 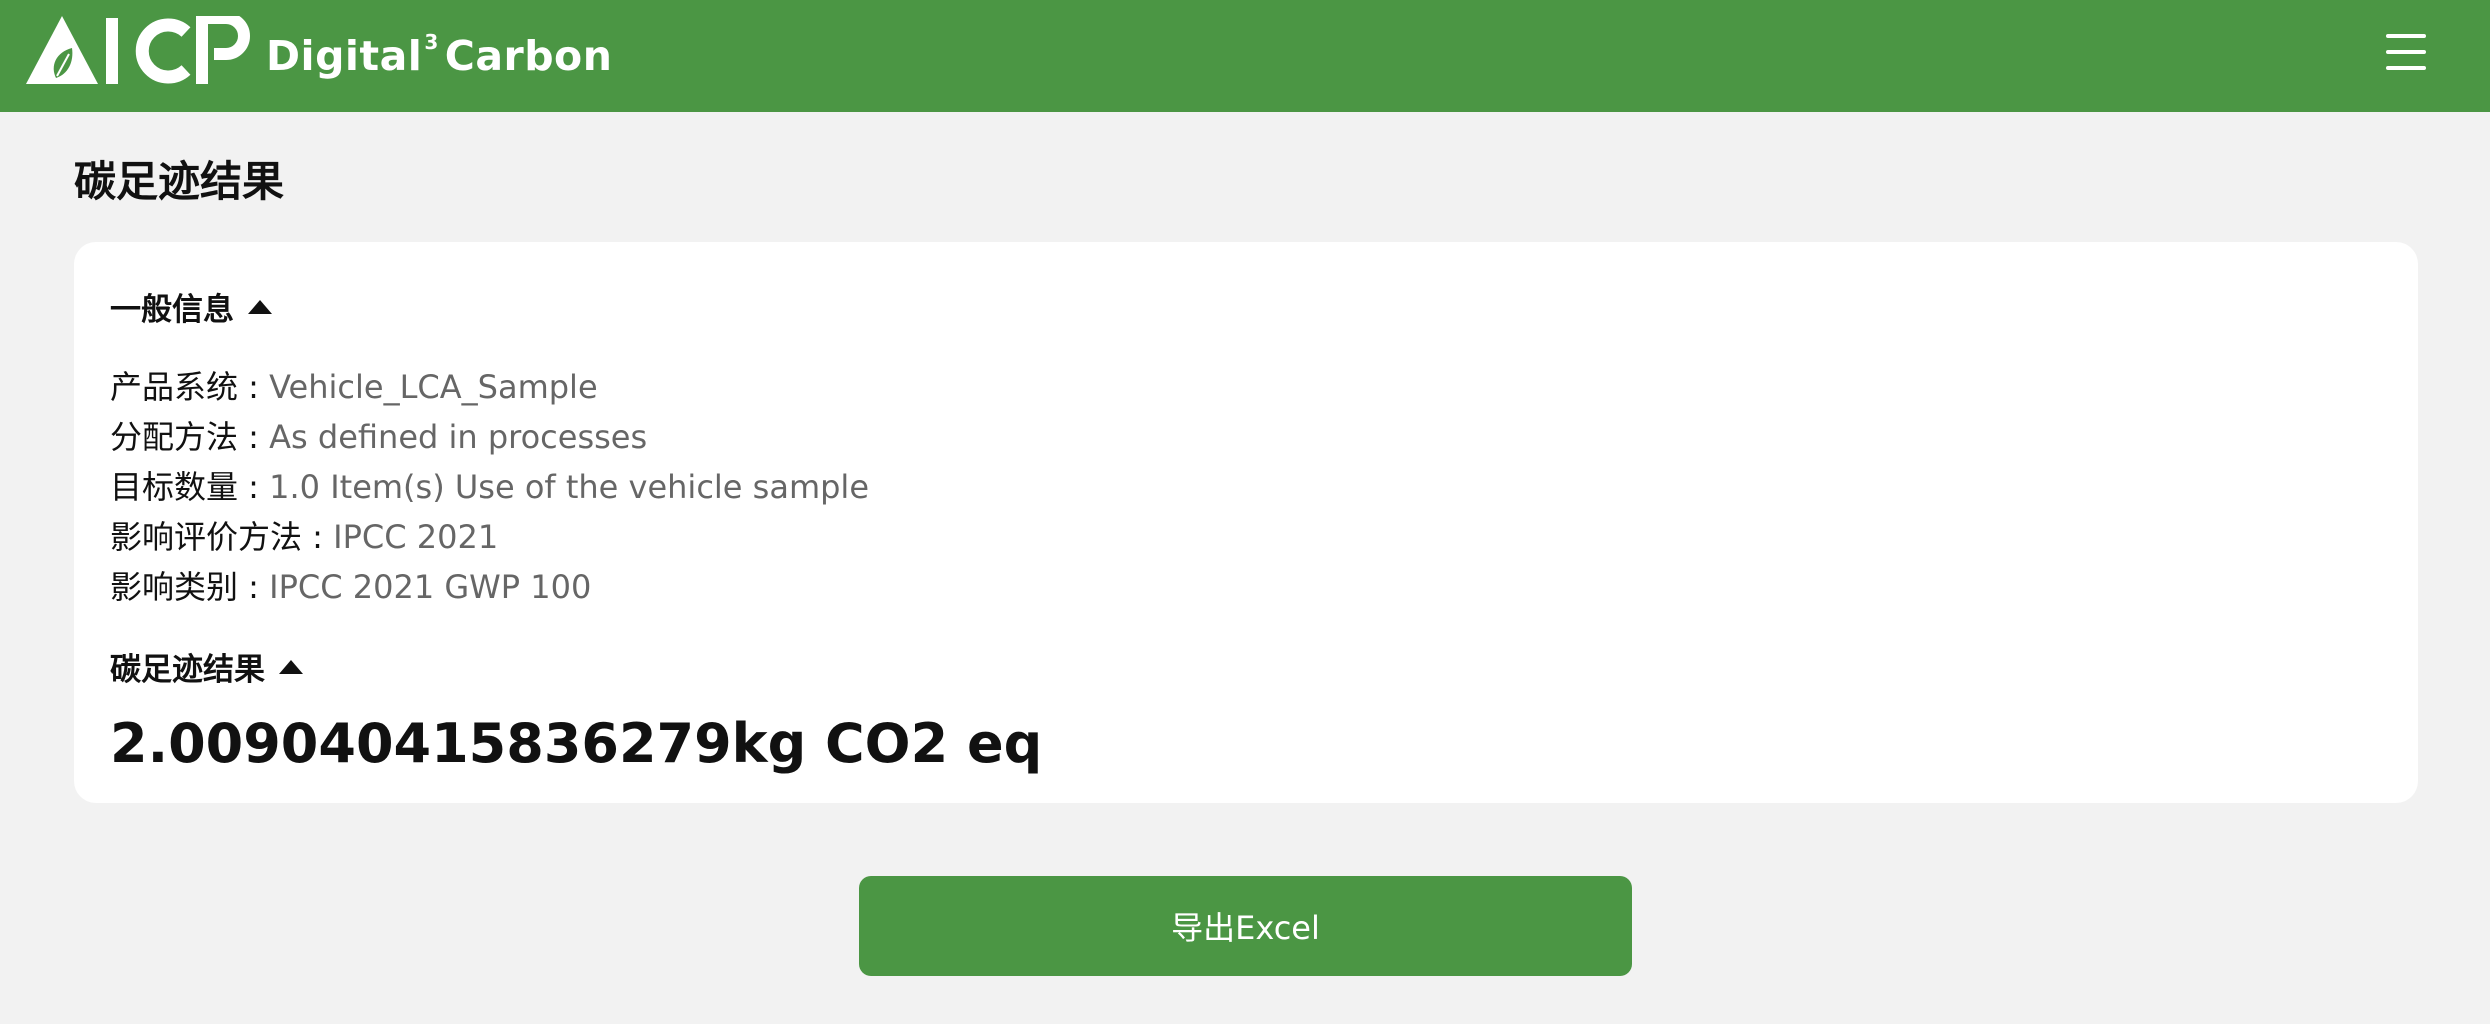 What do you see at coordinates (190, 437) in the screenshot?
I see `info-label: 分配方法 :` at bounding box center [190, 437].